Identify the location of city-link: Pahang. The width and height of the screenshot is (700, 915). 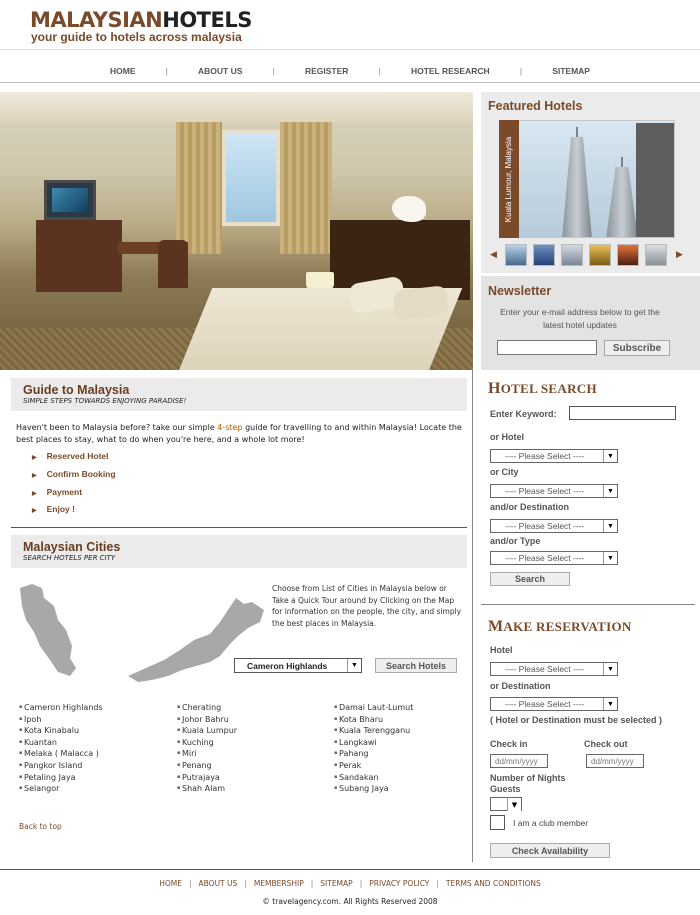
(409, 754).